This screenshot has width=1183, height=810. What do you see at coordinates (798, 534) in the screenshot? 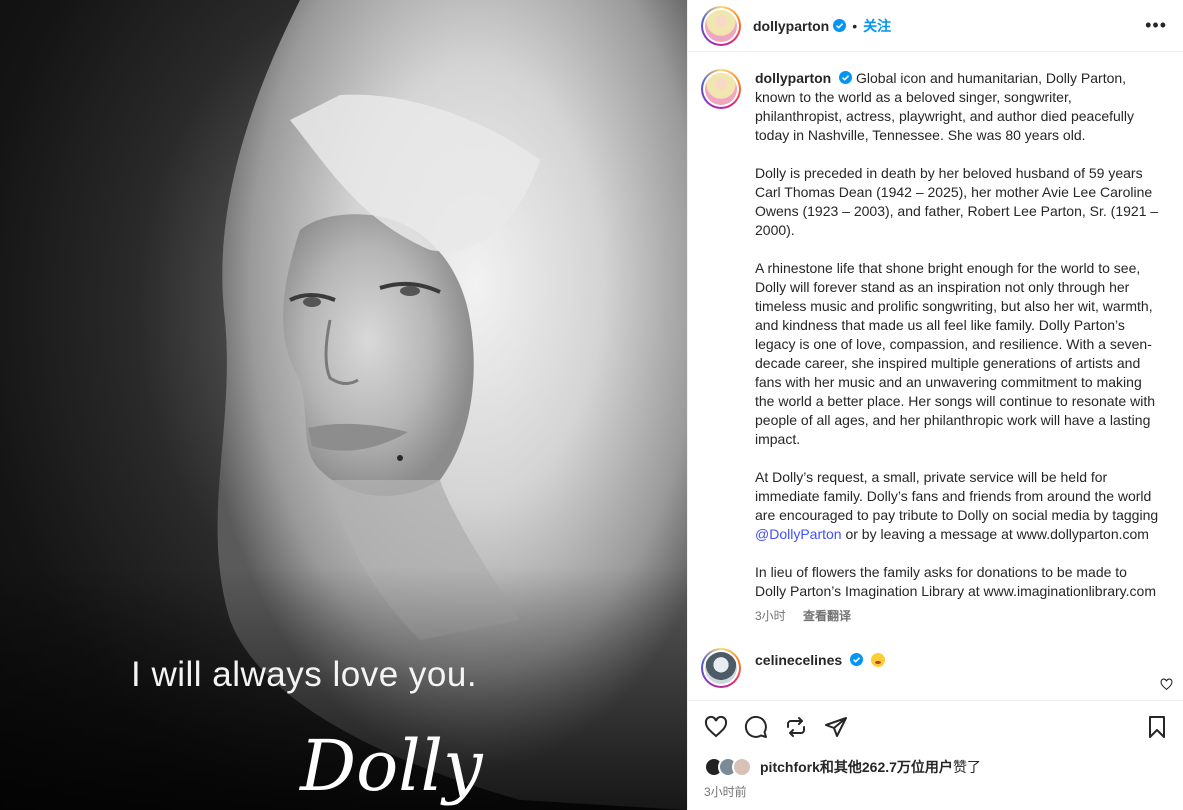
I see `mention-link: @DollyParton` at bounding box center [798, 534].